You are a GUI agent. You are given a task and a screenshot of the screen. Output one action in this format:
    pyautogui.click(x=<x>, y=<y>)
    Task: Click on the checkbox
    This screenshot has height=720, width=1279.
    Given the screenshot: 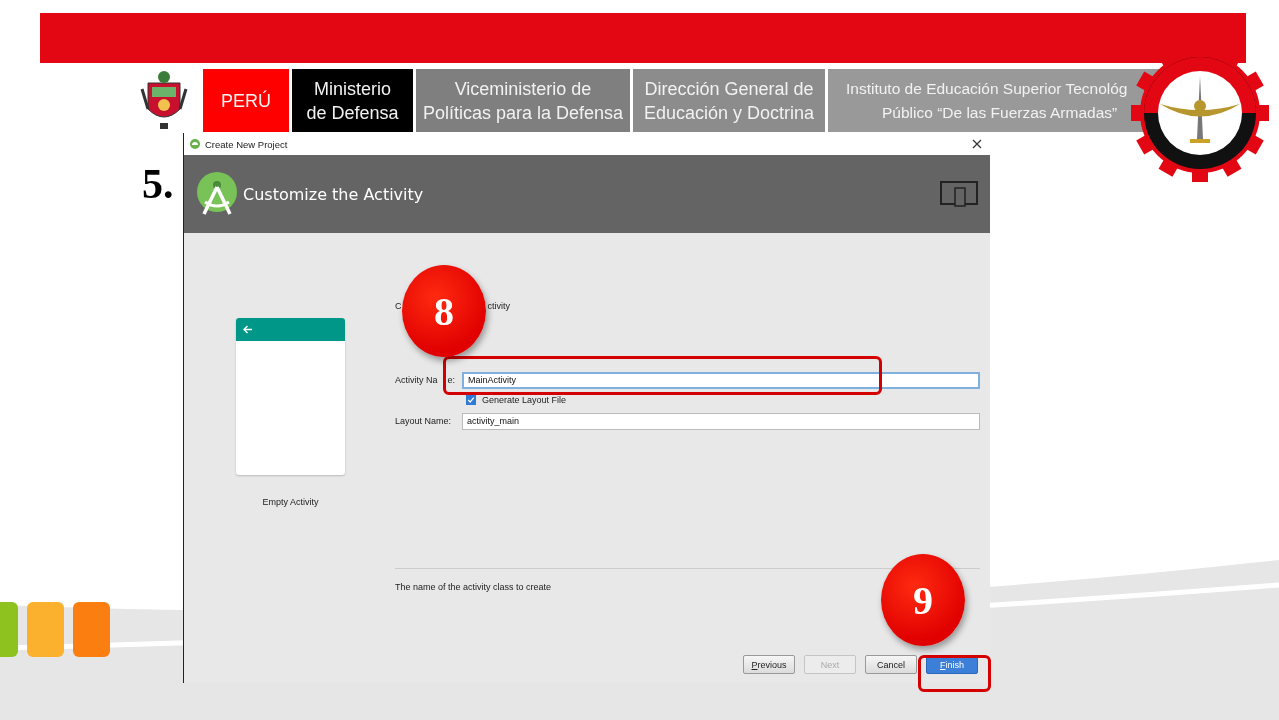 What is the action you would take?
    pyautogui.click(x=471, y=399)
    